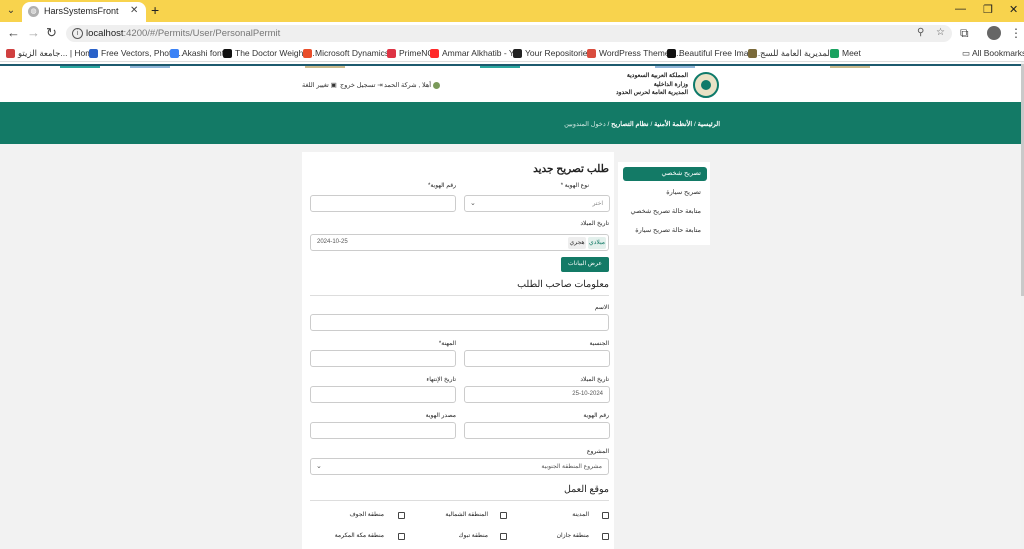 This screenshot has width=1024, height=549. What do you see at coordinates (473, 536) in the screenshot?
I see `location-label: منطقة تبوك` at bounding box center [473, 536].